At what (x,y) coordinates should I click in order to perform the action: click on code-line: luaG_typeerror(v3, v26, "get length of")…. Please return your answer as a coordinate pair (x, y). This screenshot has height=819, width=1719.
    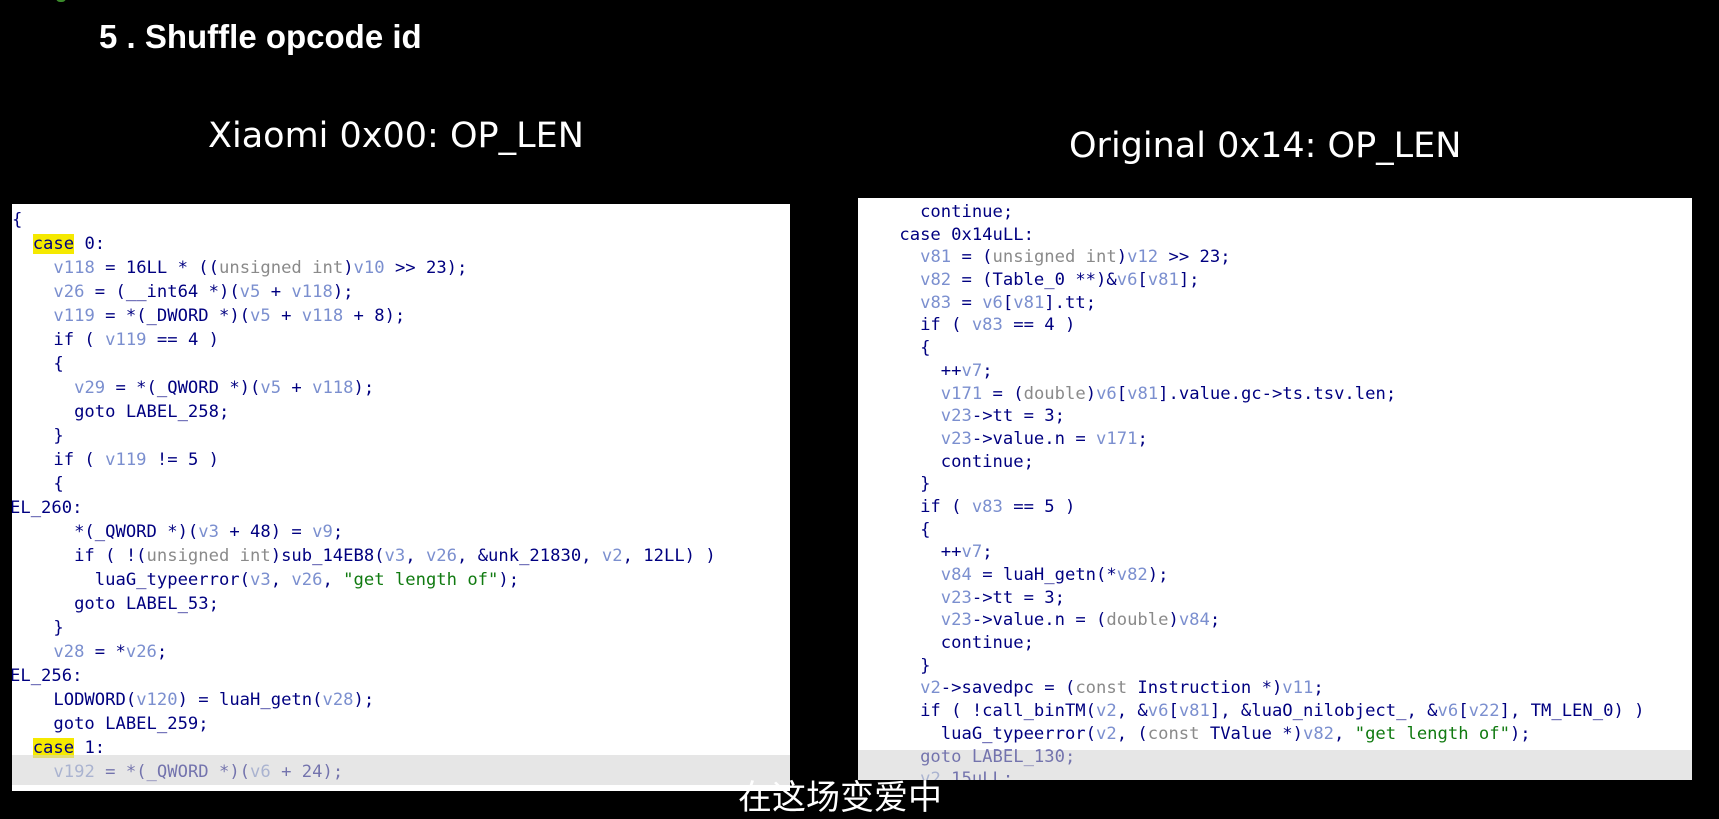
    Looking at the image, I should click on (266, 580).